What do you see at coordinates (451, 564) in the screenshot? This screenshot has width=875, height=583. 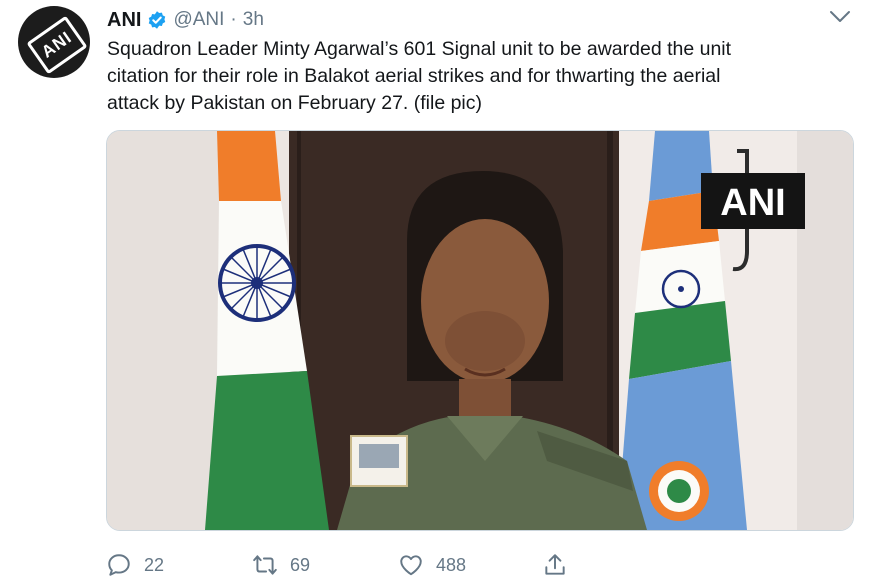 I see `like-count: 488` at bounding box center [451, 564].